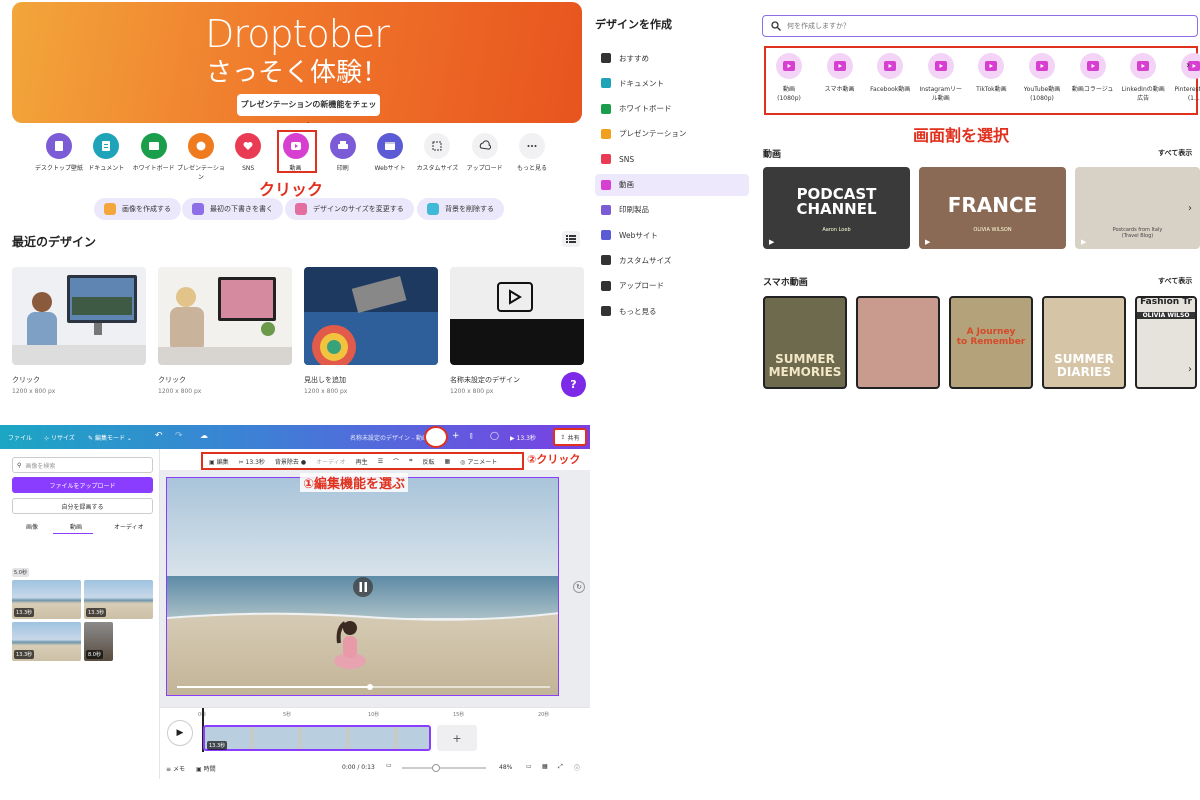  What do you see at coordinates (485, 153) in the screenshot?
I see `category-upload: アップロード` at bounding box center [485, 153].